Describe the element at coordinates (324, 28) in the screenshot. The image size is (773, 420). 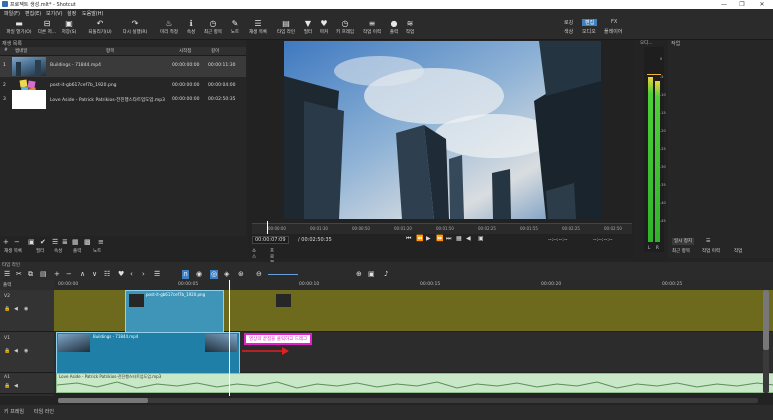
I see `marker-button: ♥ 마커` at that location.